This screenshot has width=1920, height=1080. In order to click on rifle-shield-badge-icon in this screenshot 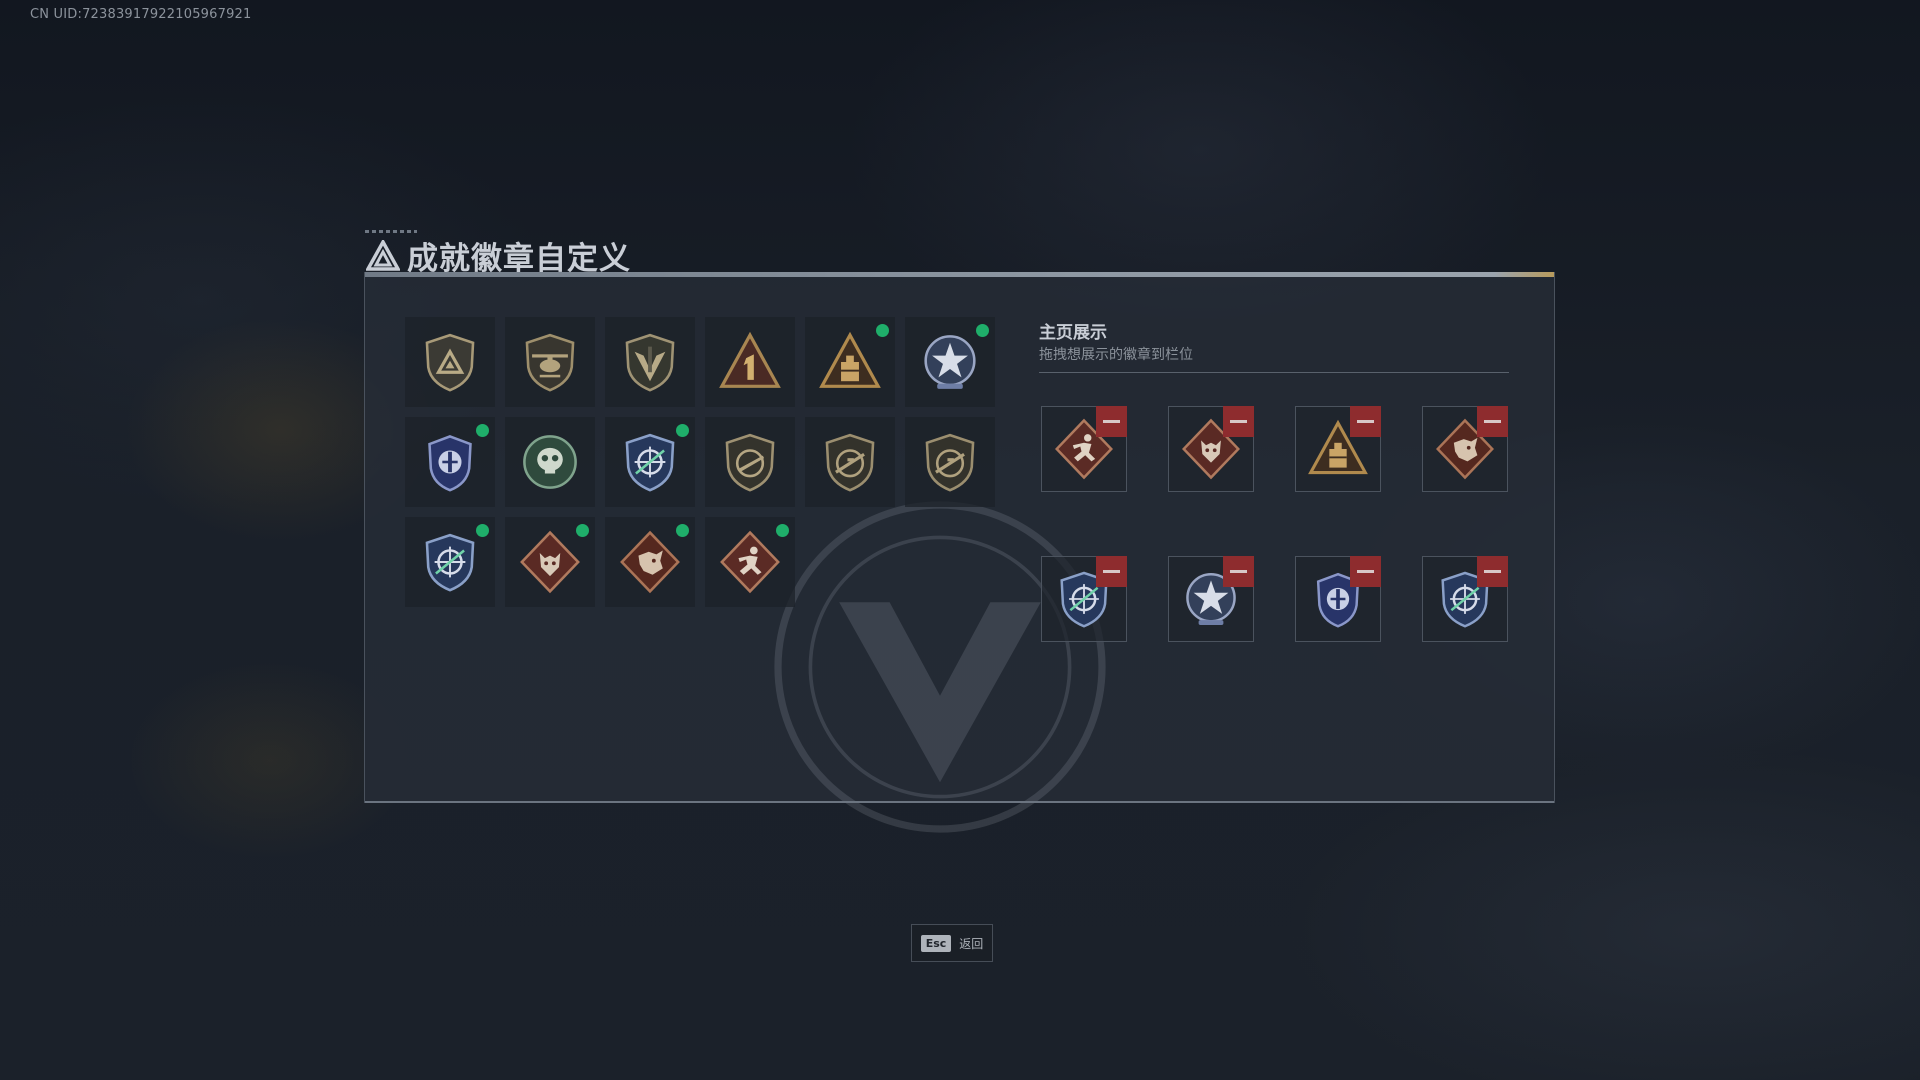, I will do `click(750, 462)`.